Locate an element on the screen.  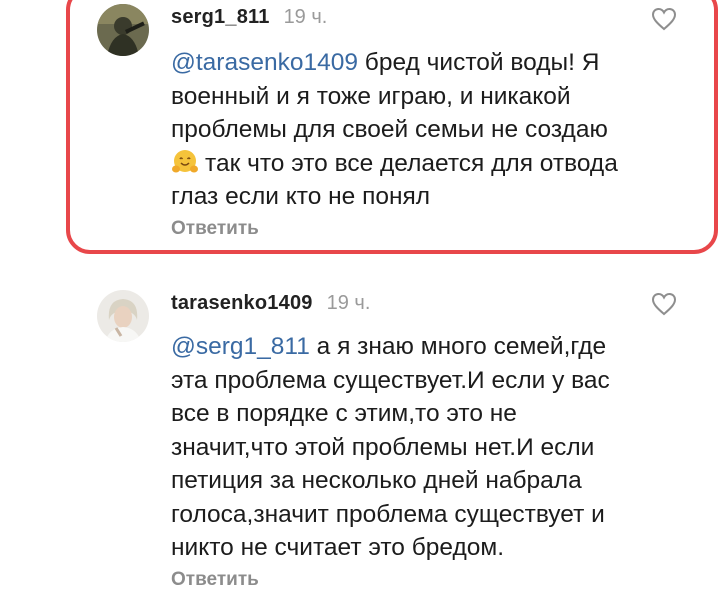
woman-avatar-icon is located at coordinates (123, 316).